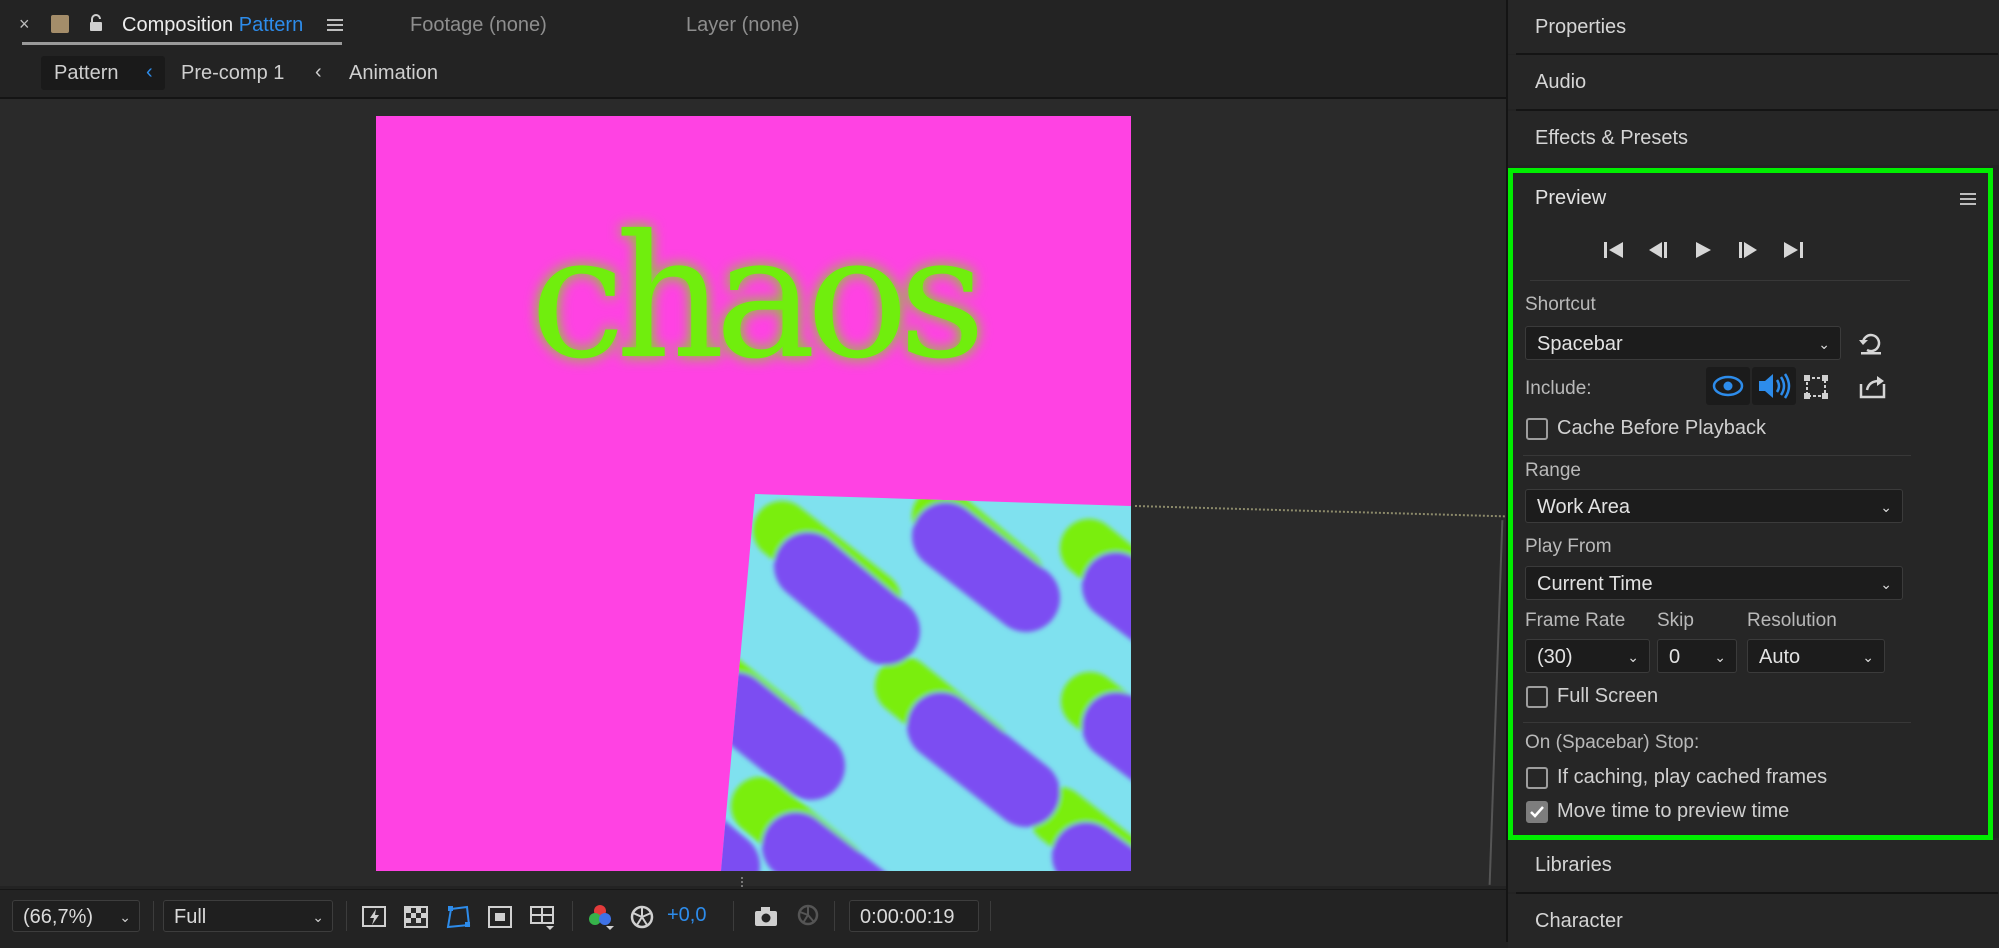 The image size is (1999, 948). What do you see at coordinates (458, 917) in the screenshot?
I see `mask-visibility-icon` at bounding box center [458, 917].